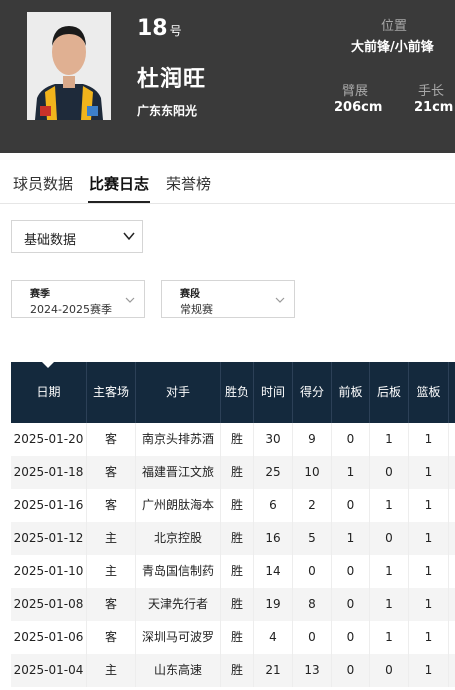 Image resolution: width=455 pixels, height=690 pixels. Describe the element at coordinates (159, 28) in the screenshot. I see `jersey-number: 18 号` at that location.